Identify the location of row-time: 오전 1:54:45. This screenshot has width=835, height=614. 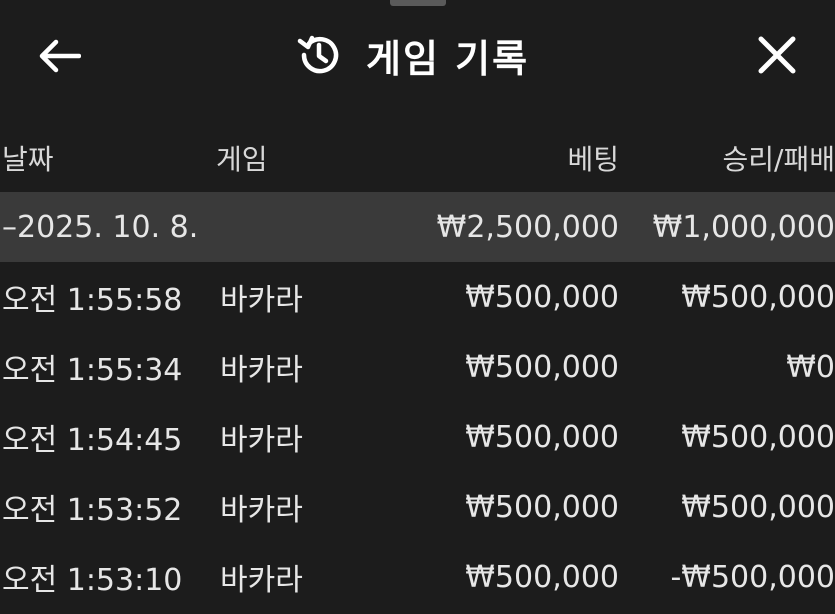
(92, 440).